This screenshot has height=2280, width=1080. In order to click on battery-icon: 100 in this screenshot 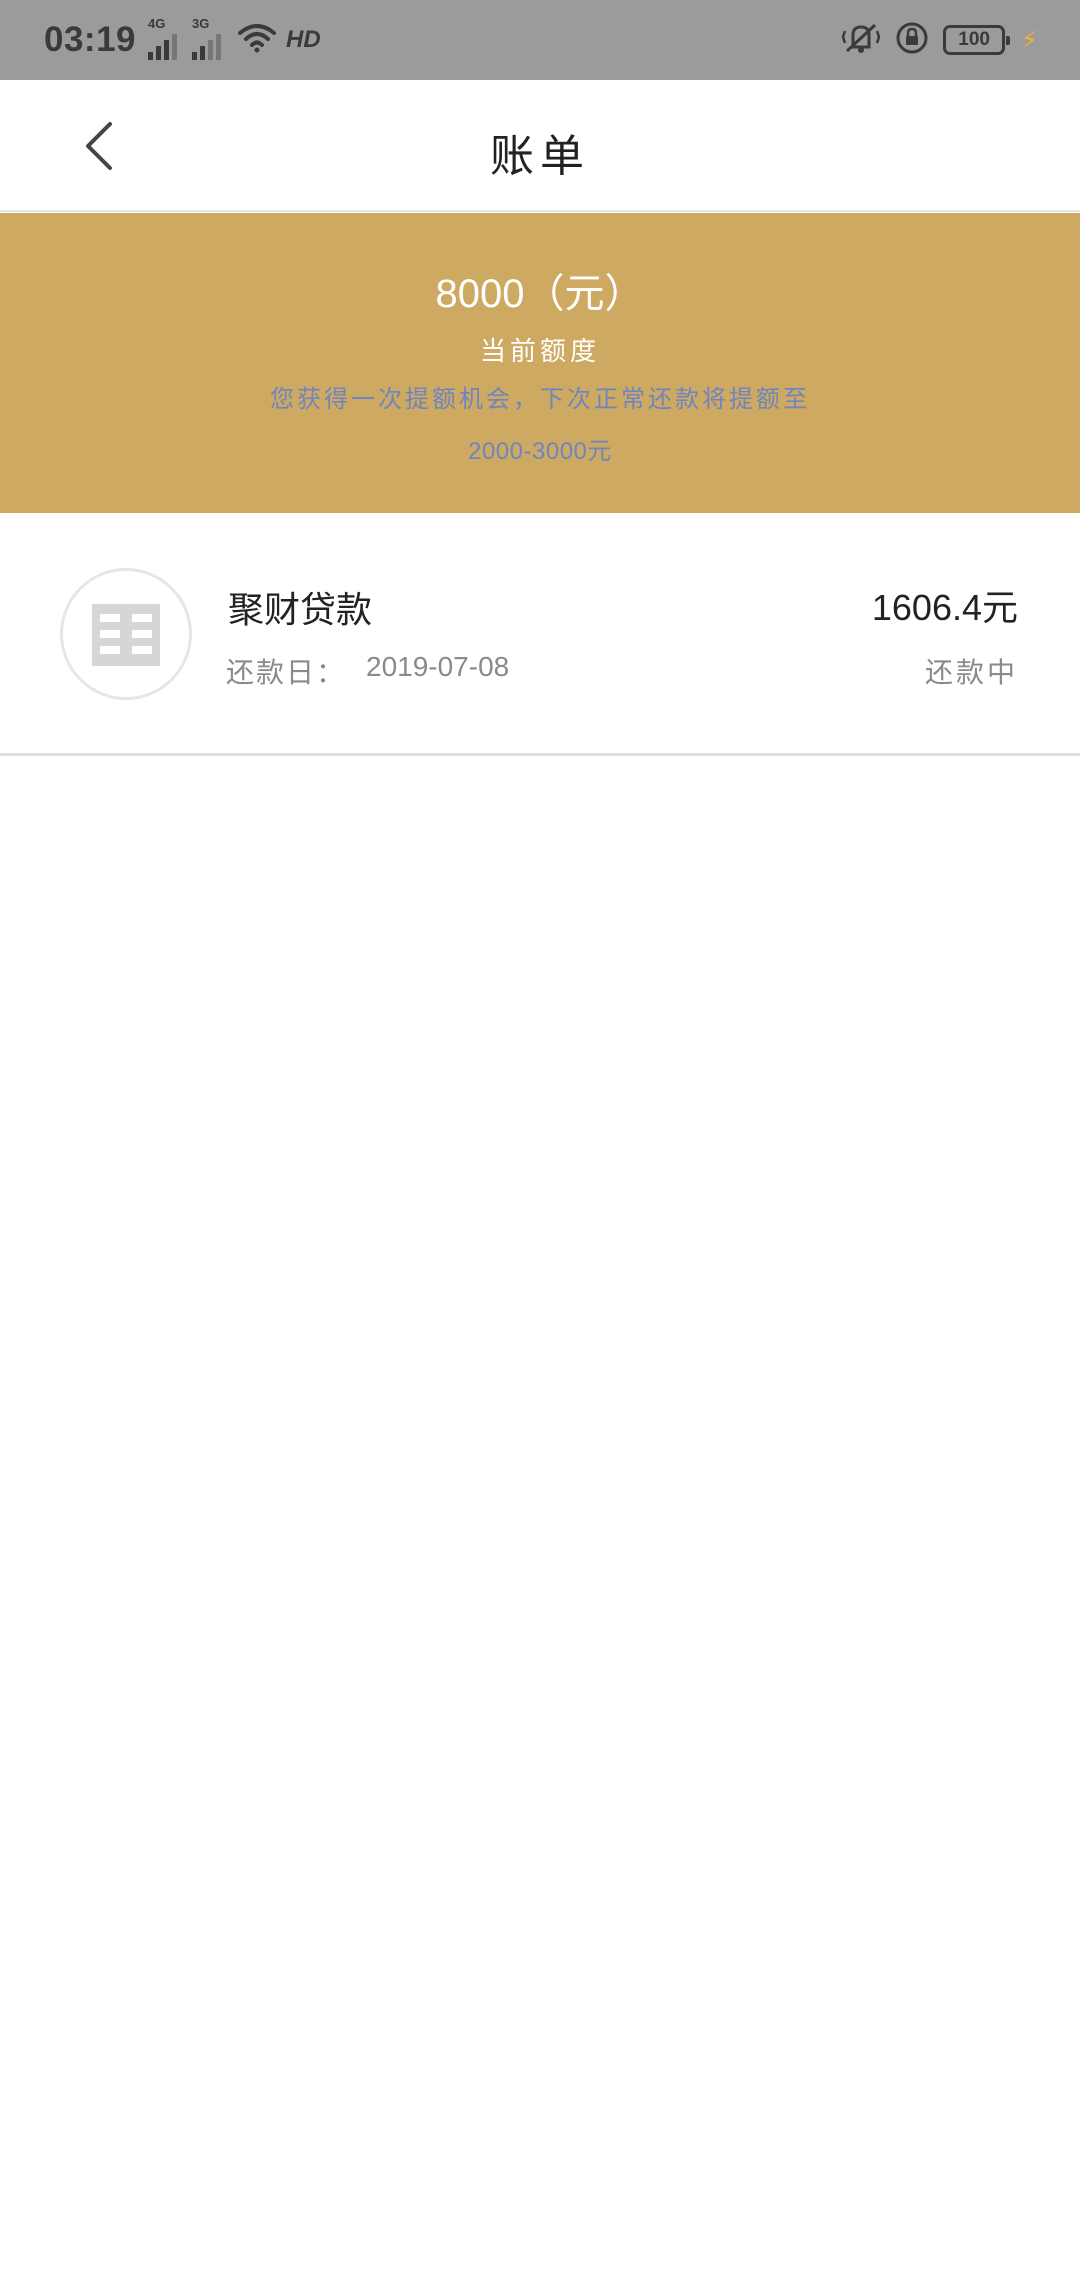, I will do `click(977, 40)`.